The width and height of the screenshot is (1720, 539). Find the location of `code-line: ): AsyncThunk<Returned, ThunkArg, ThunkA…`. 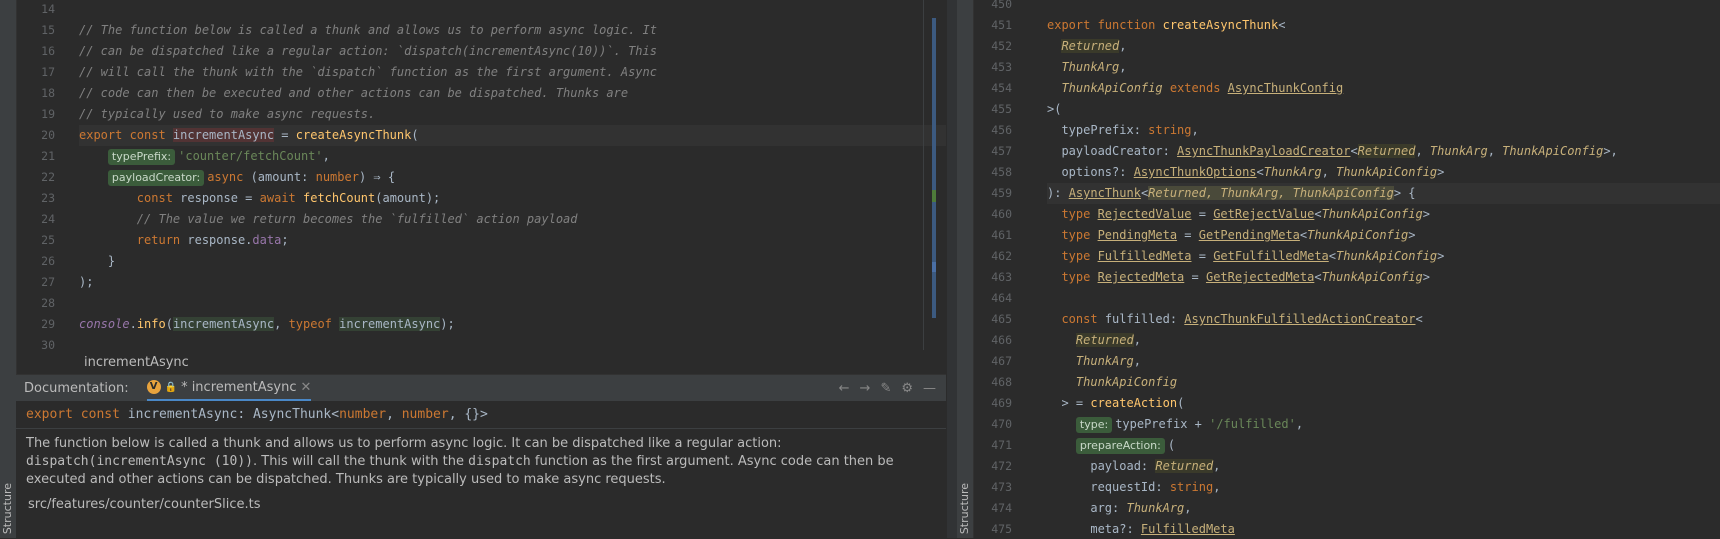

code-line: ): AsyncThunk<Returned, ThunkArg, ThunkA… is located at coordinates (1383, 193).